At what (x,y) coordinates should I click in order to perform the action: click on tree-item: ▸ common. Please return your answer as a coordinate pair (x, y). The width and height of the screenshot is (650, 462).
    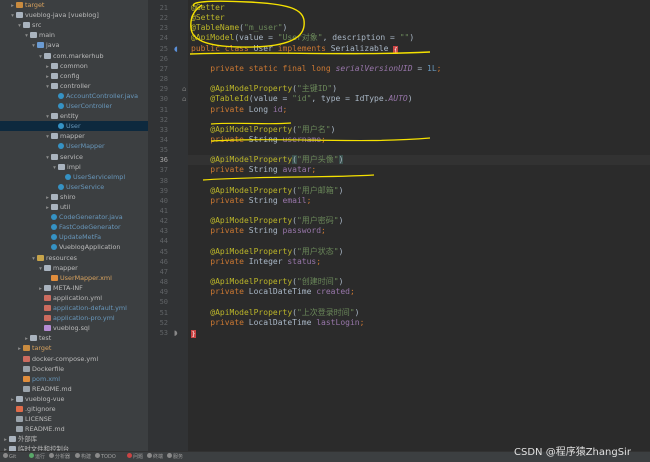
    Looking at the image, I should click on (44, 66).